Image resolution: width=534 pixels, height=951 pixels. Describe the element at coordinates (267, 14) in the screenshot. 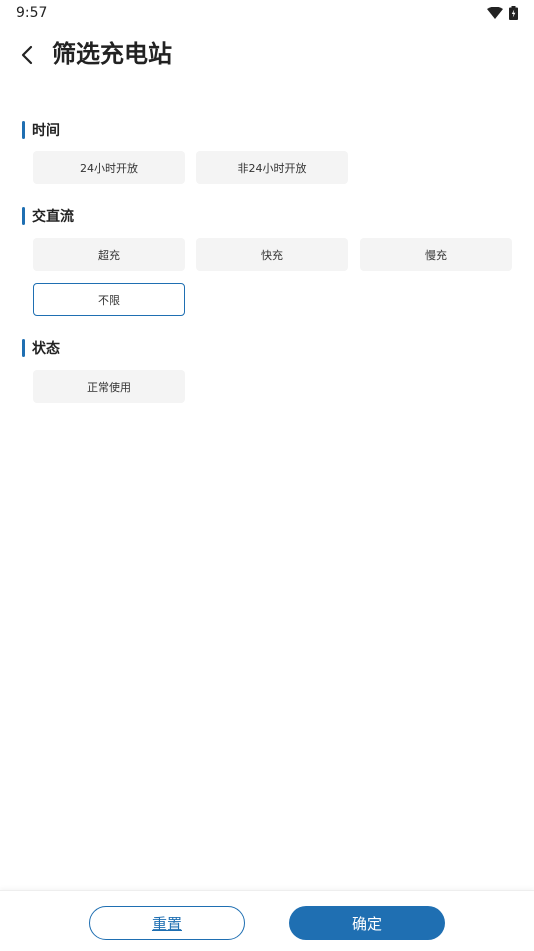

I see `status-bar: 9:57` at that location.